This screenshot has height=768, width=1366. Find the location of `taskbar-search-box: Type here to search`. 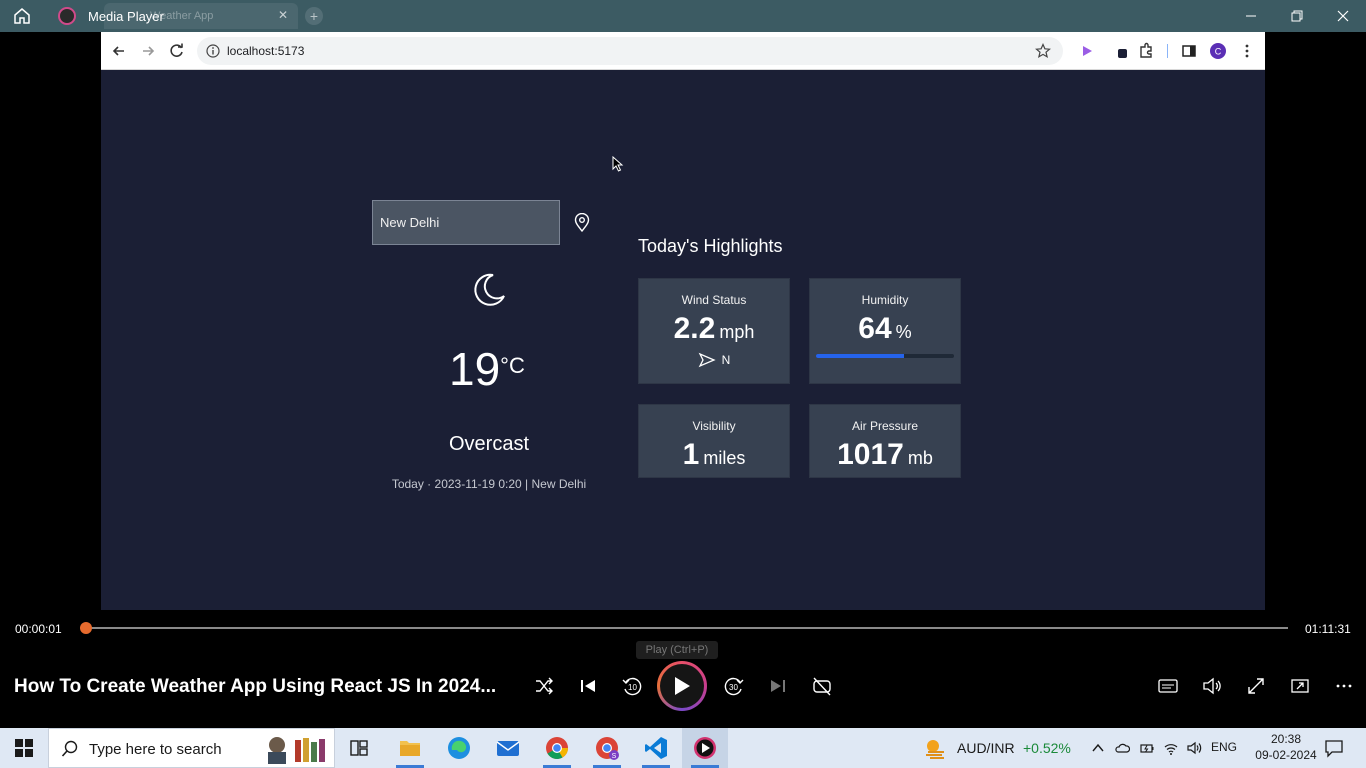

taskbar-search-box: Type here to search is located at coordinates (191, 748).